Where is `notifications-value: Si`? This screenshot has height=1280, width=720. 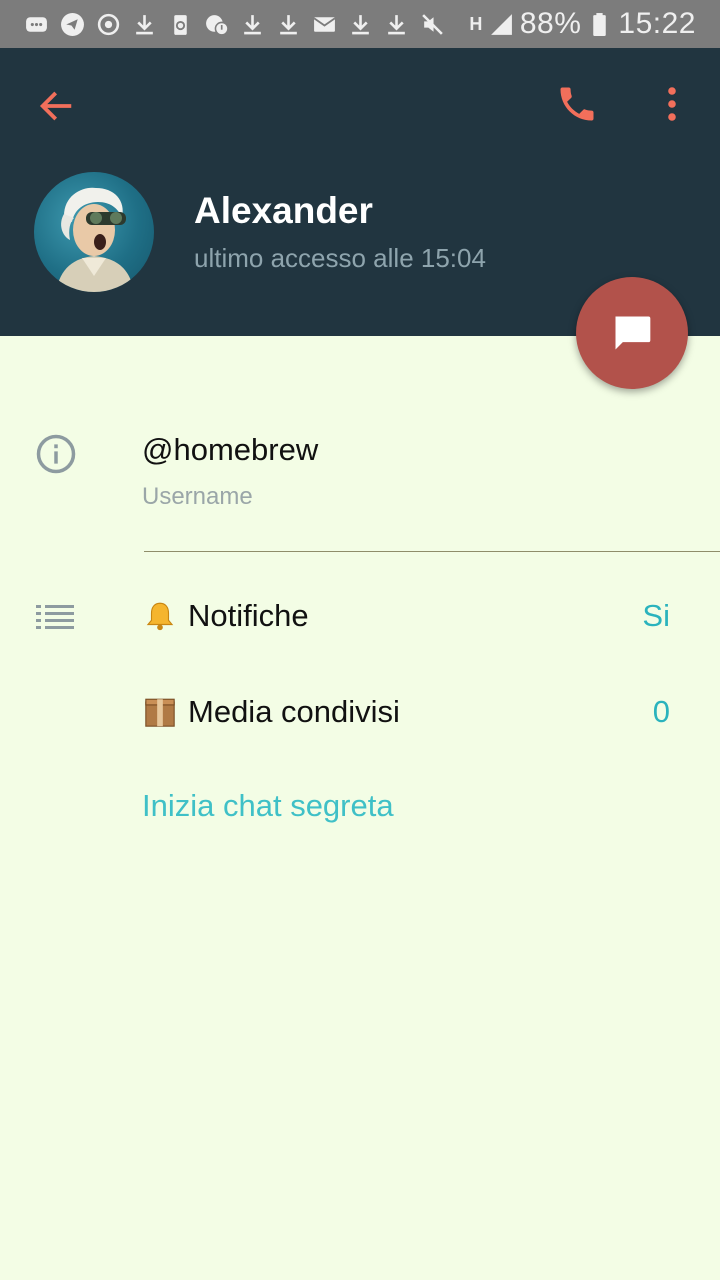 notifications-value: Si is located at coordinates (656, 615).